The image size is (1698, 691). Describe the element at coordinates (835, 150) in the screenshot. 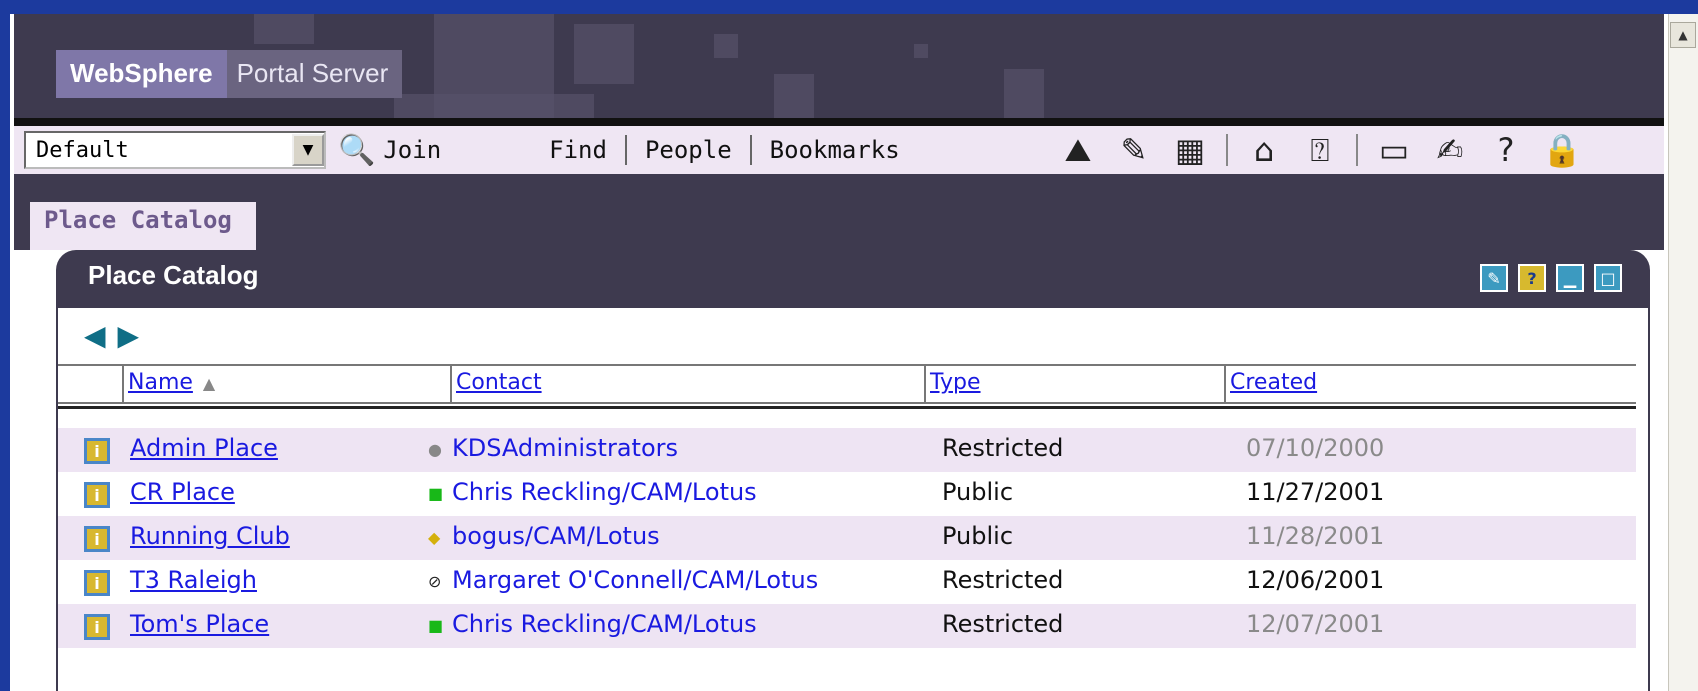

I see `bookmarks-link: Bookmarks` at that location.